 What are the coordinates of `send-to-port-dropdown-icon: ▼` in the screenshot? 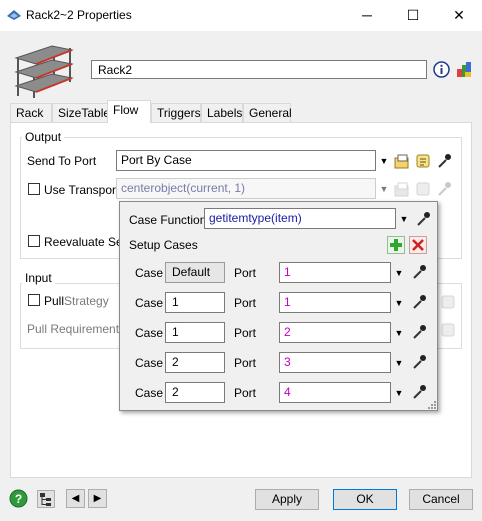 It's located at (384, 161).